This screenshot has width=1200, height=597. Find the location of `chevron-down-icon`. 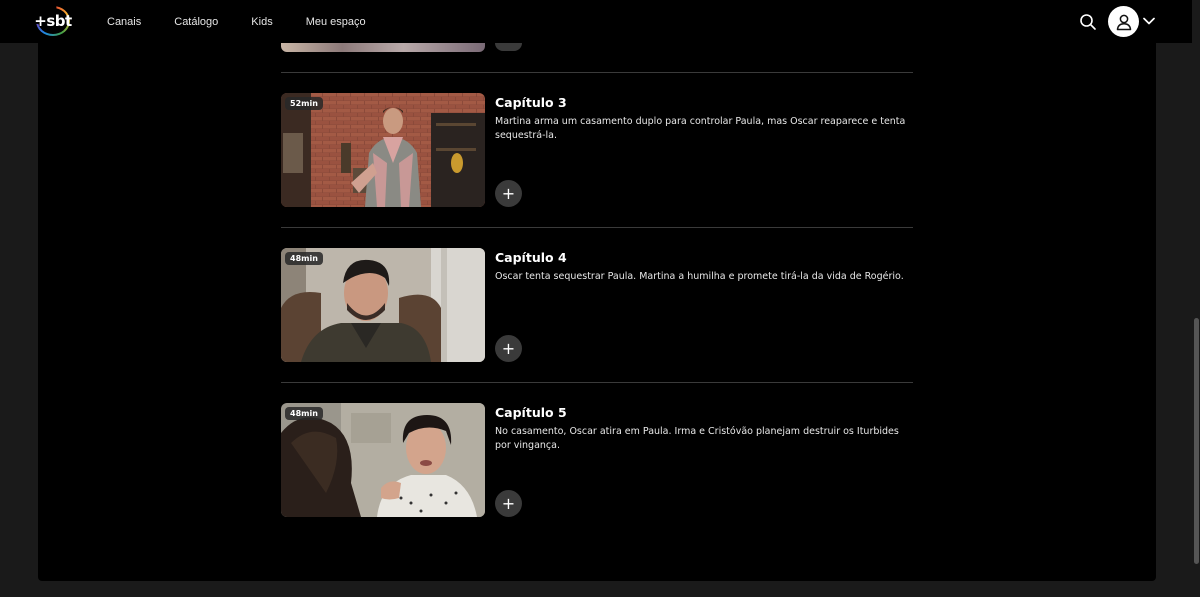

chevron-down-icon is located at coordinates (1149, 21).